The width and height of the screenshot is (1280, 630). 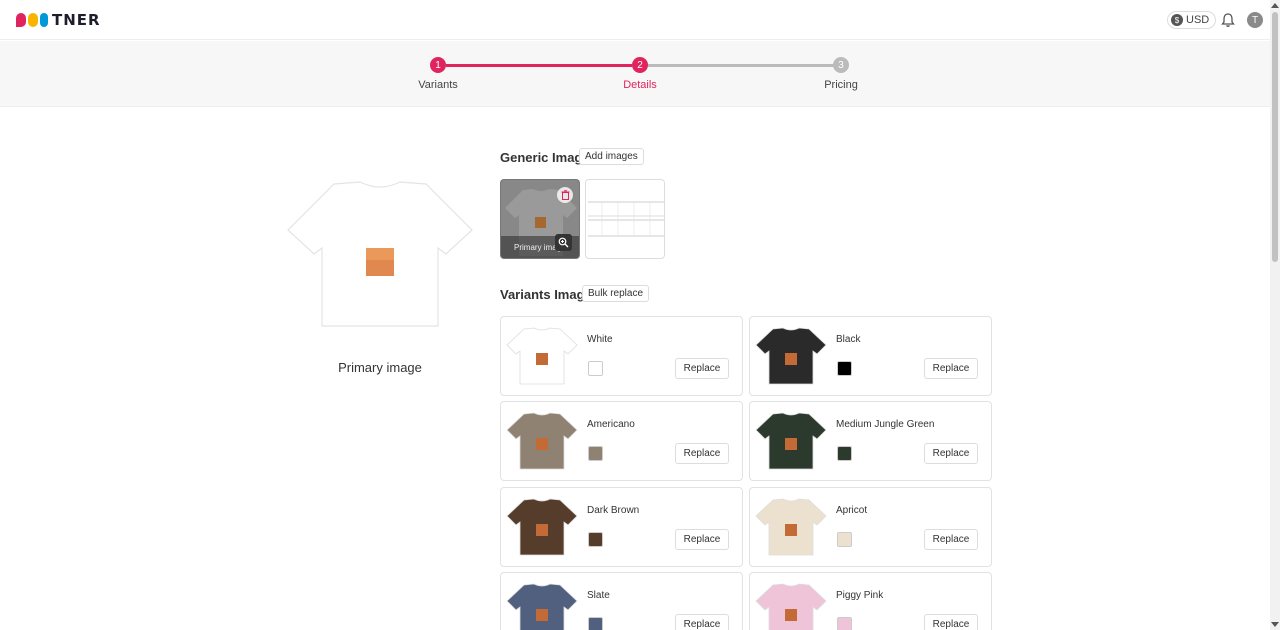 I want to click on variant-card-piggy-pink: Piggy Pink Replace, so click(x=870, y=601).